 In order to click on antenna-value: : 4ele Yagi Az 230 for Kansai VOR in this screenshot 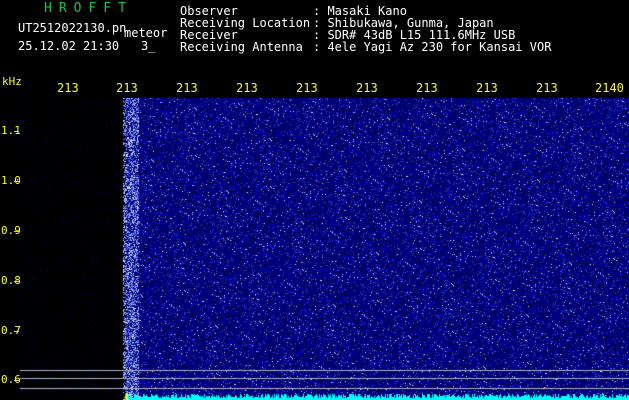, I will do `click(432, 47)`.